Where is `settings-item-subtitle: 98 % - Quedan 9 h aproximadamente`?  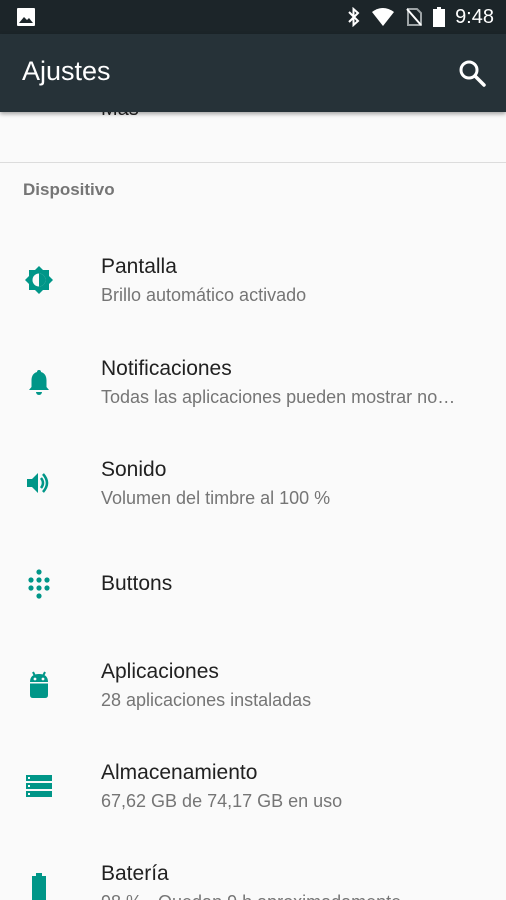 settings-item-subtitle: 98 % - Quedan 9 h aproximadamente is located at coordinates (293, 896).